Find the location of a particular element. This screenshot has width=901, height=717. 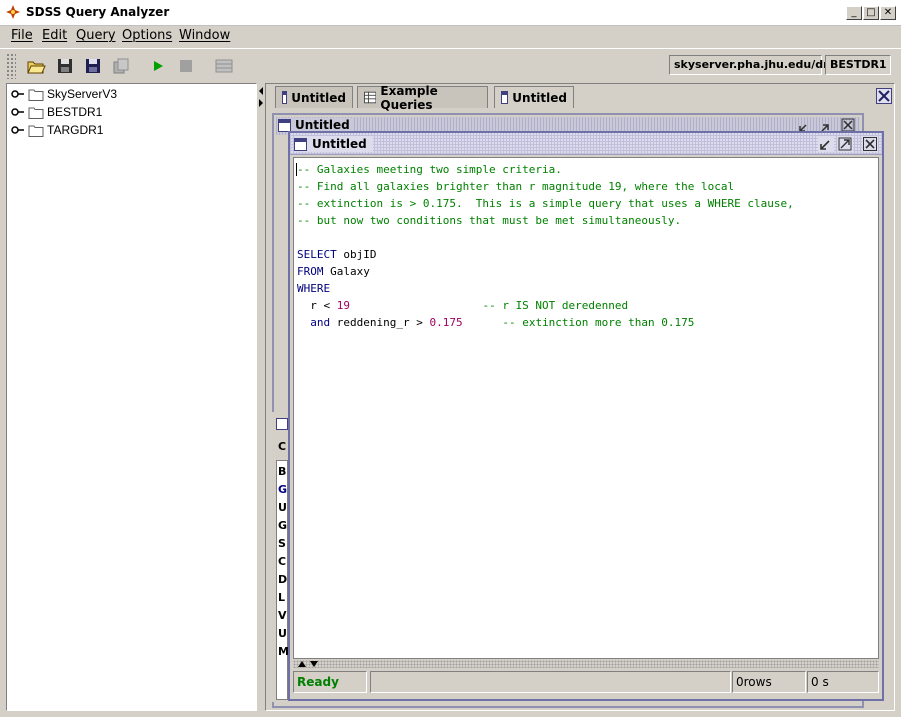

window-title: SDSS Query Analyzer is located at coordinates (98, 12).